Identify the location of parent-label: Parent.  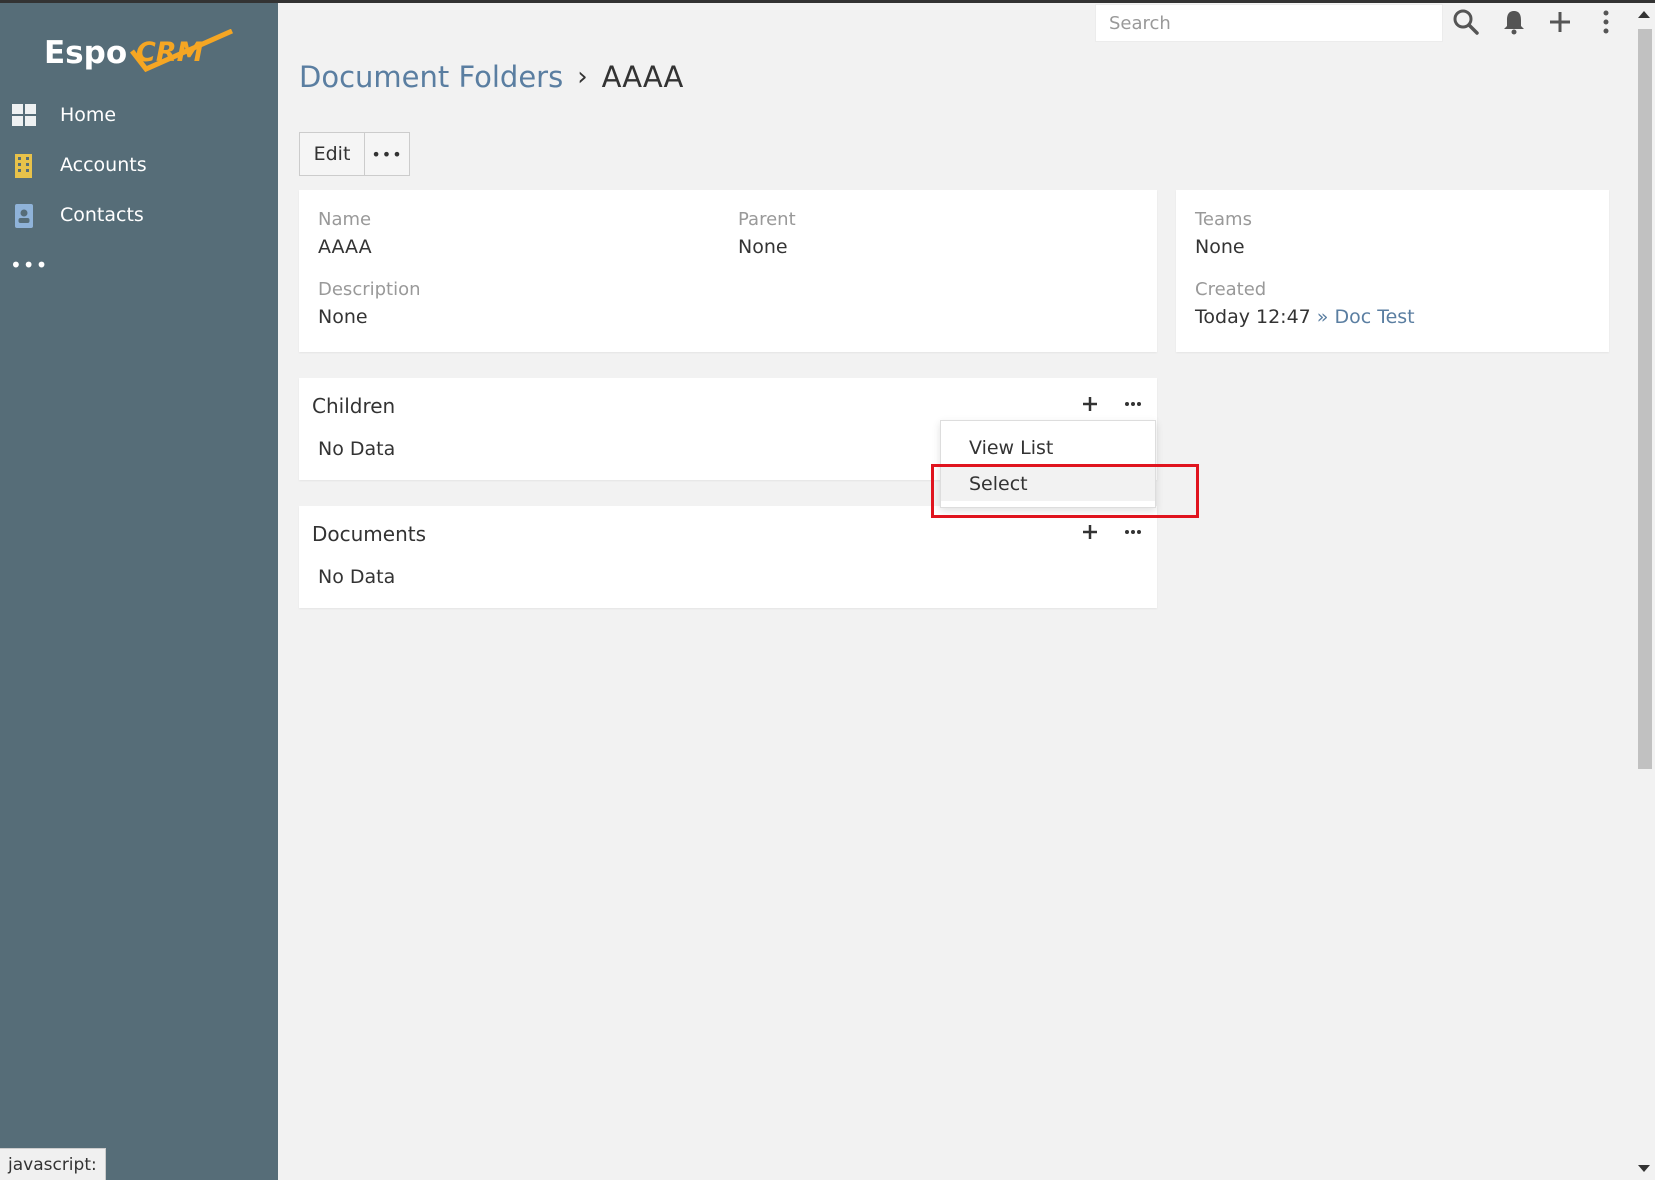
(767, 219).